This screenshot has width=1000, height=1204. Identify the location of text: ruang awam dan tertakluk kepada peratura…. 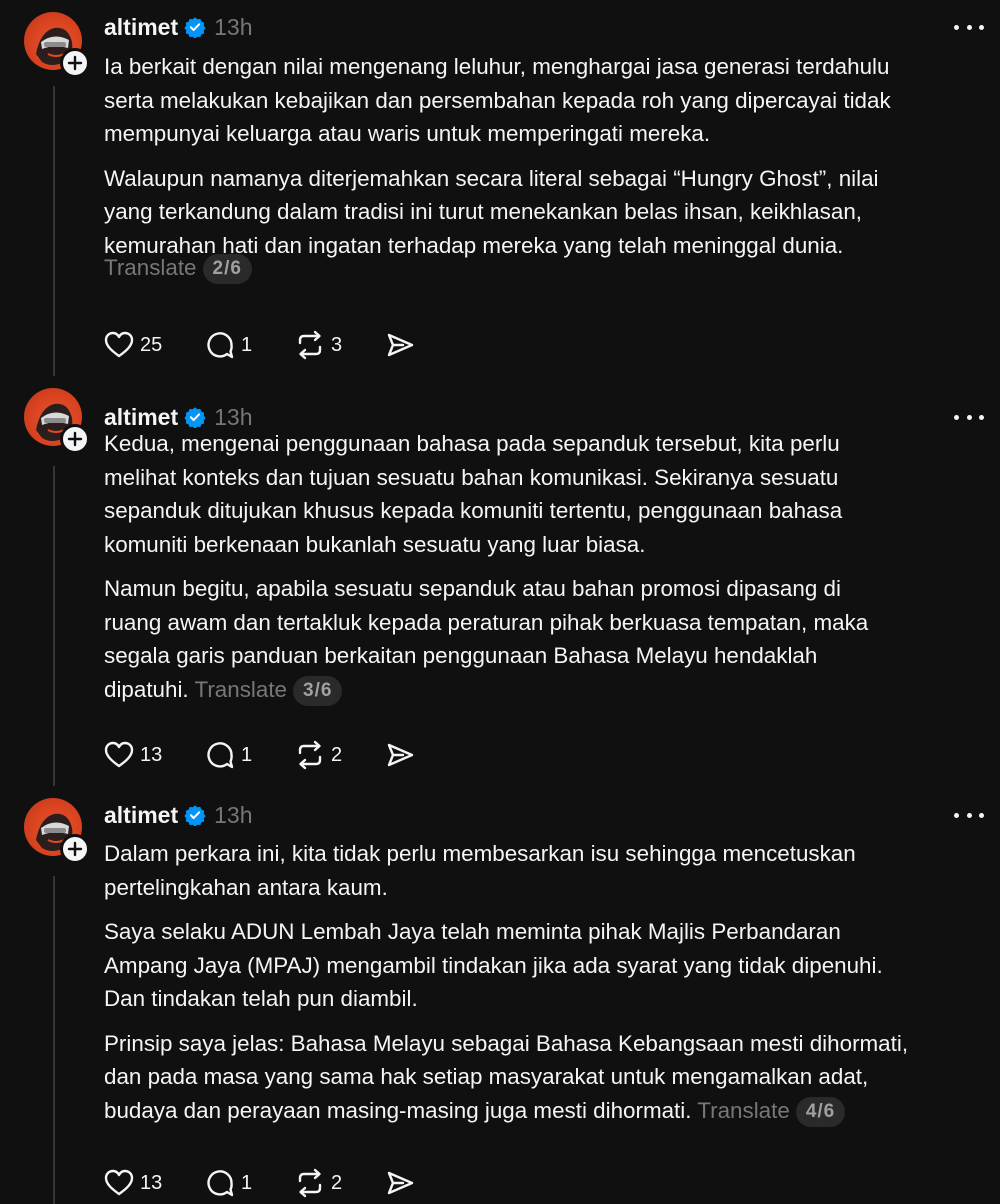
(486, 622).